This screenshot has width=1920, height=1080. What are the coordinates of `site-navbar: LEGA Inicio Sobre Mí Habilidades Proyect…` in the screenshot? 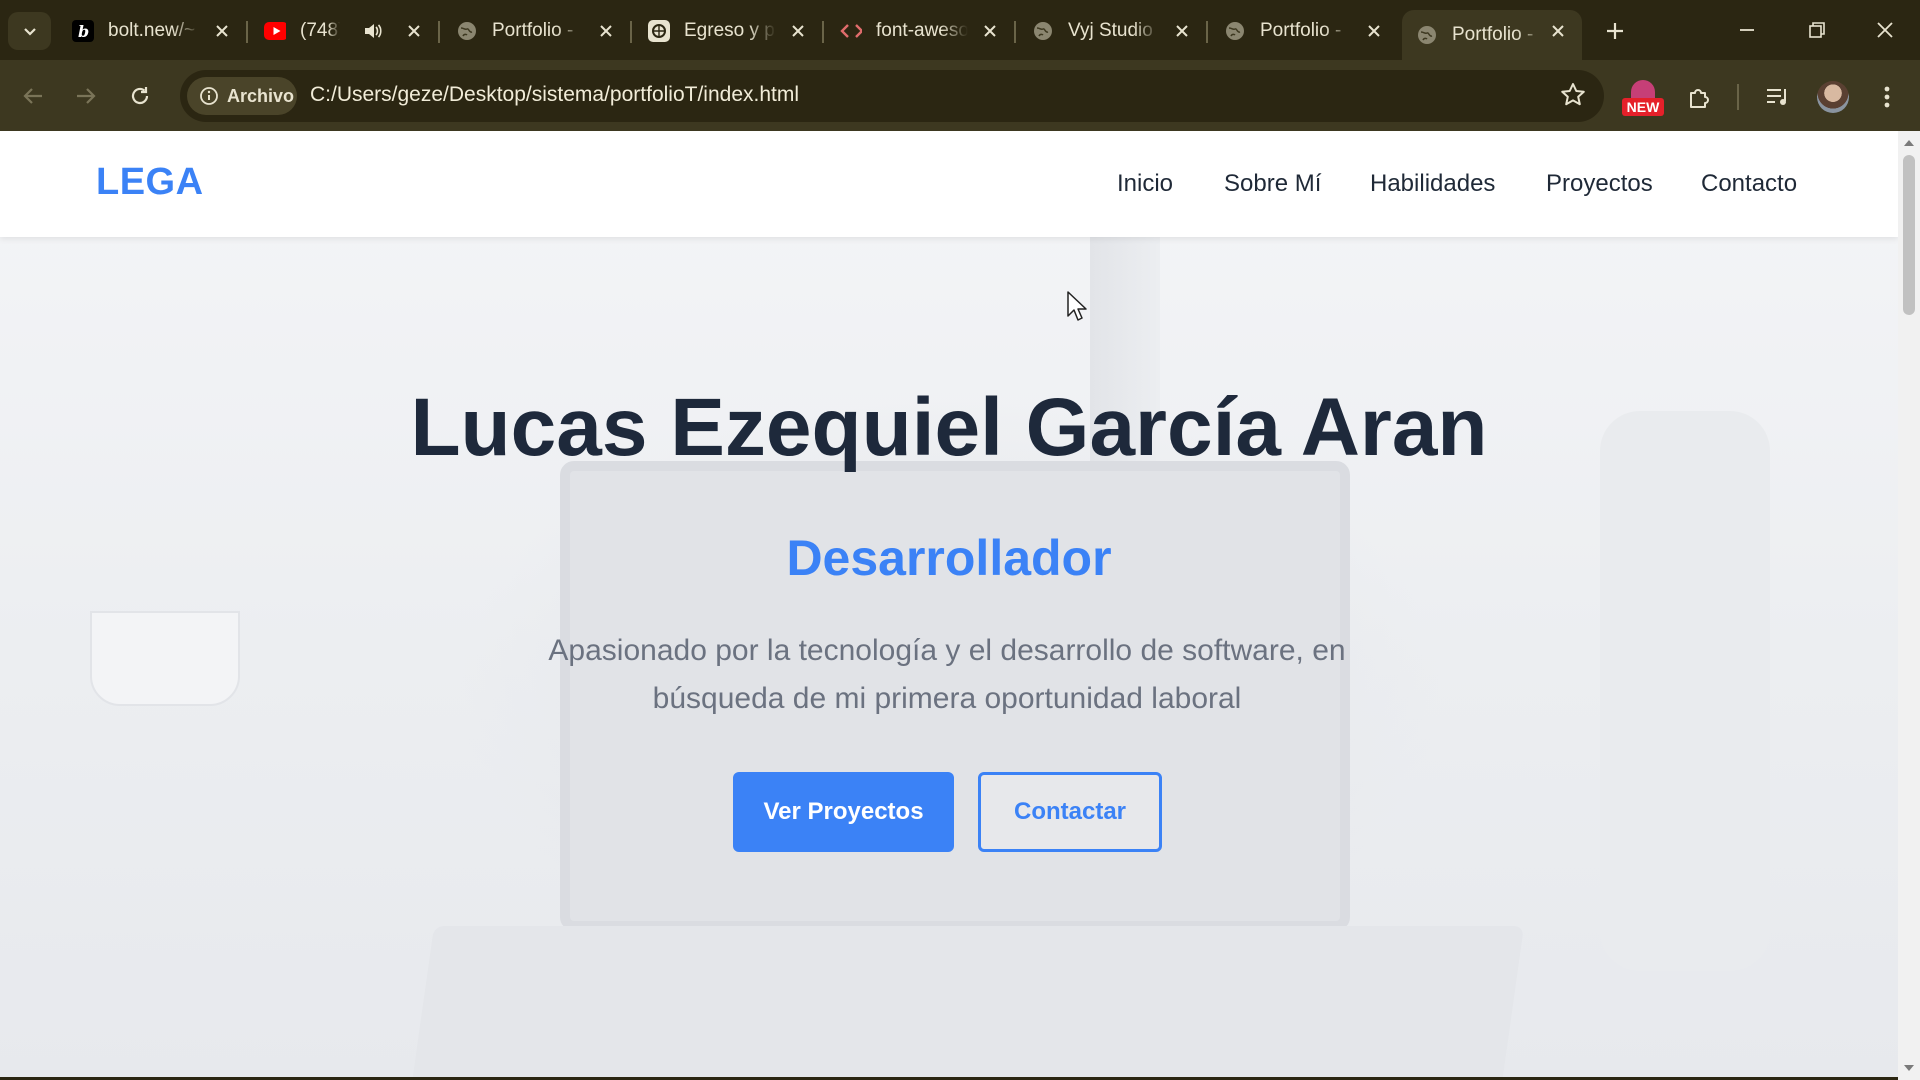 It's located at (949, 184).